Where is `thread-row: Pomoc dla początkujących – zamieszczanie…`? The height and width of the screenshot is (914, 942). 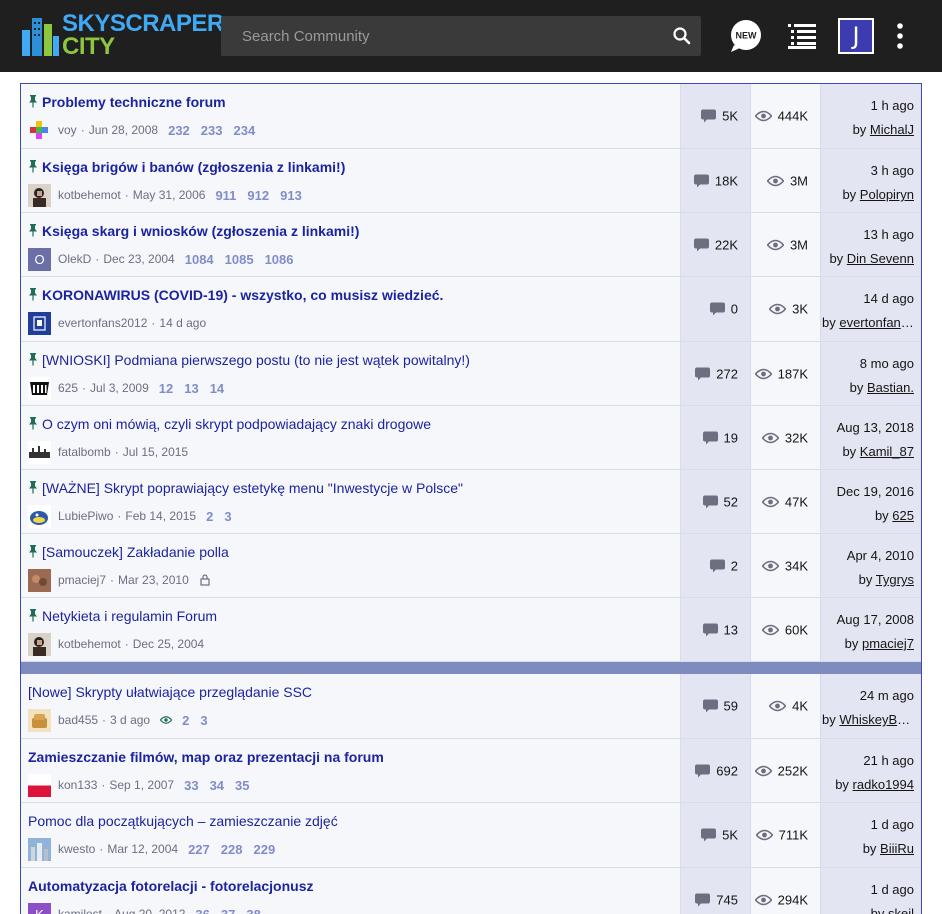
thread-row: Pomoc dla początkujących – zamieszczanie… is located at coordinates (471, 835).